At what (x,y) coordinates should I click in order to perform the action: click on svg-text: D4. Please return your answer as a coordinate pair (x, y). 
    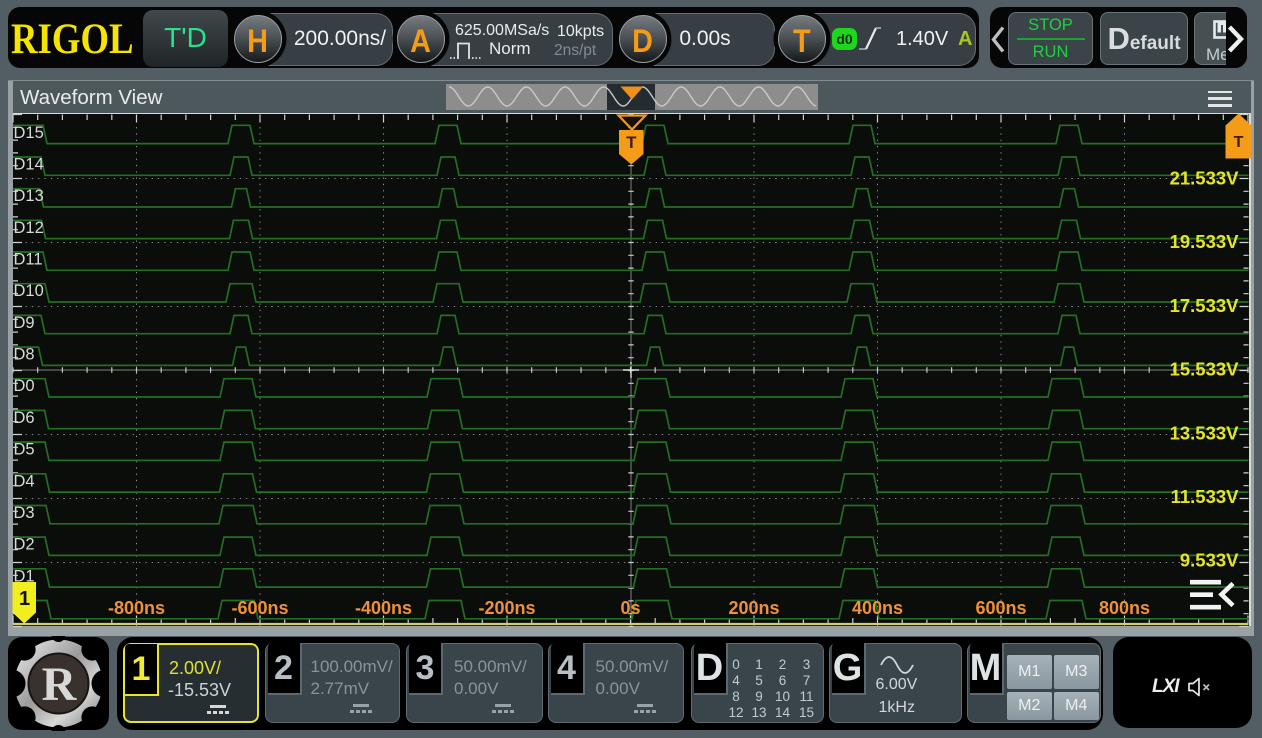
    Looking at the image, I should click on (24, 481).